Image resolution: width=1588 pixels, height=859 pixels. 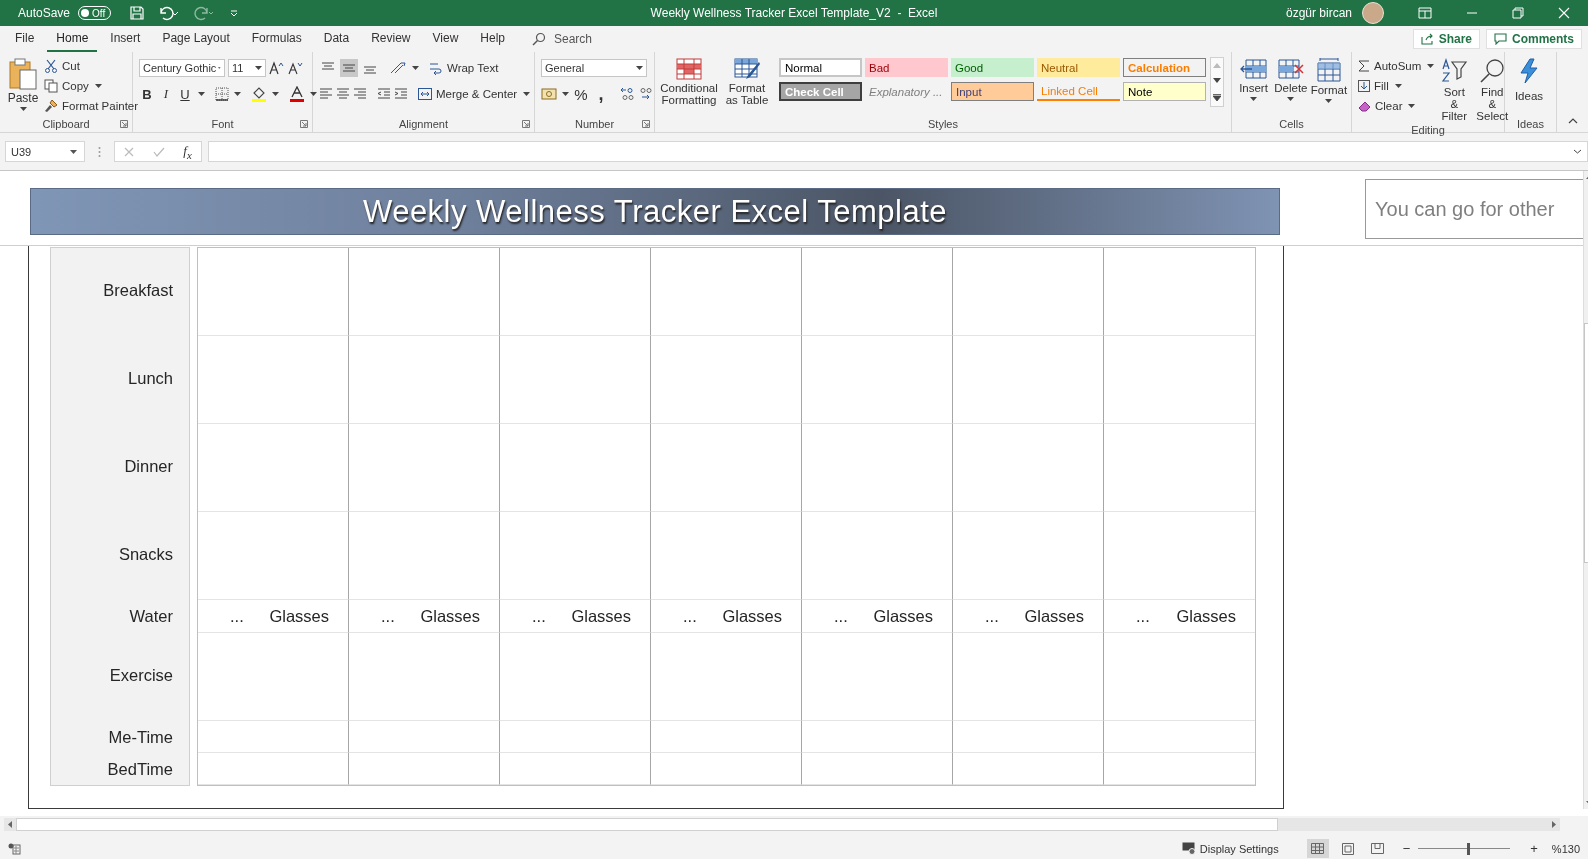 What do you see at coordinates (45, 151) in the screenshot?
I see `name-box: U39` at bounding box center [45, 151].